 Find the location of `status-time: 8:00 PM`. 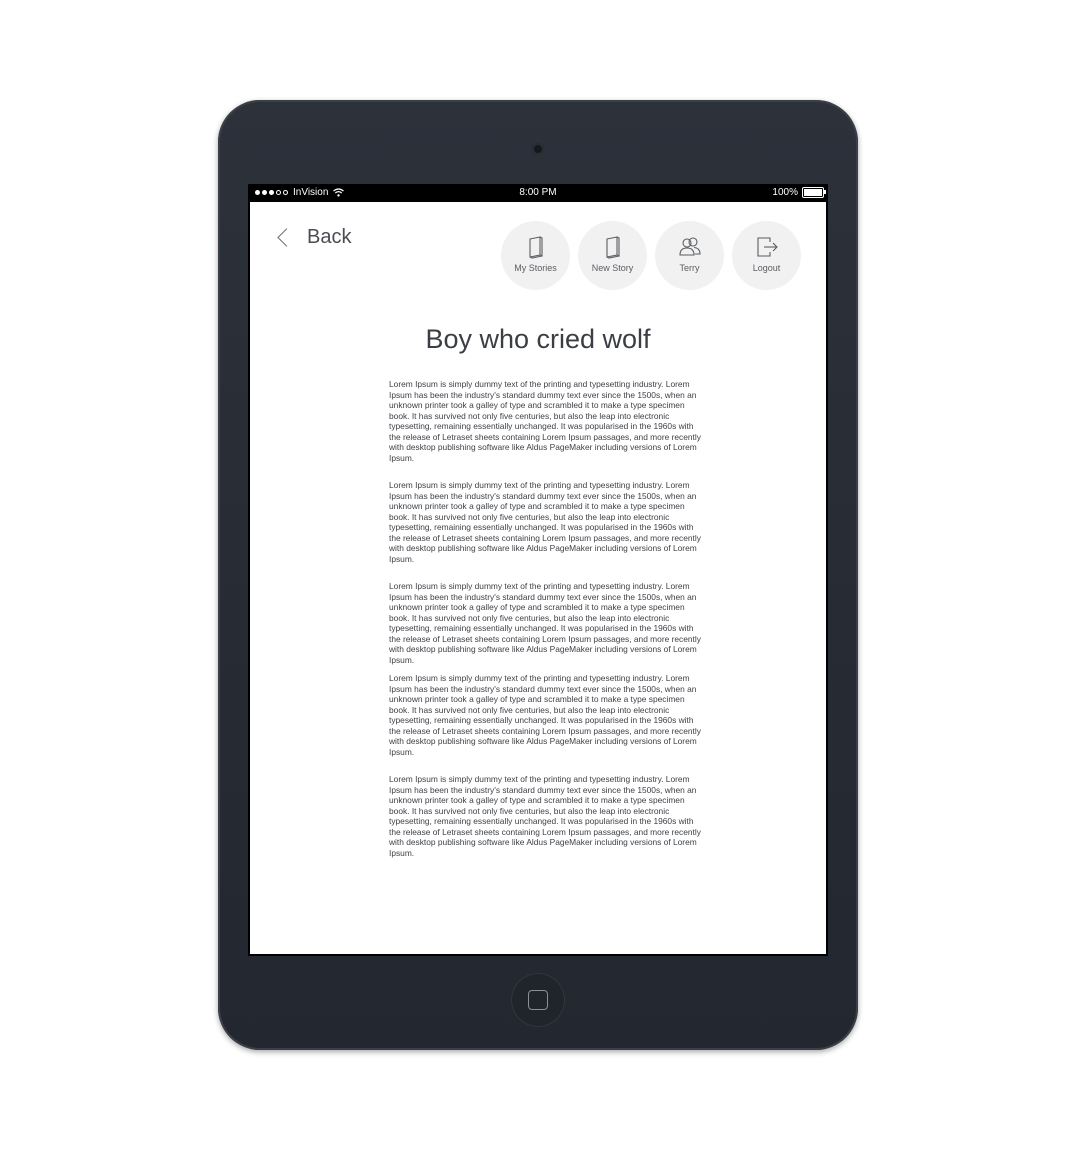

status-time: 8:00 PM is located at coordinates (538, 192).